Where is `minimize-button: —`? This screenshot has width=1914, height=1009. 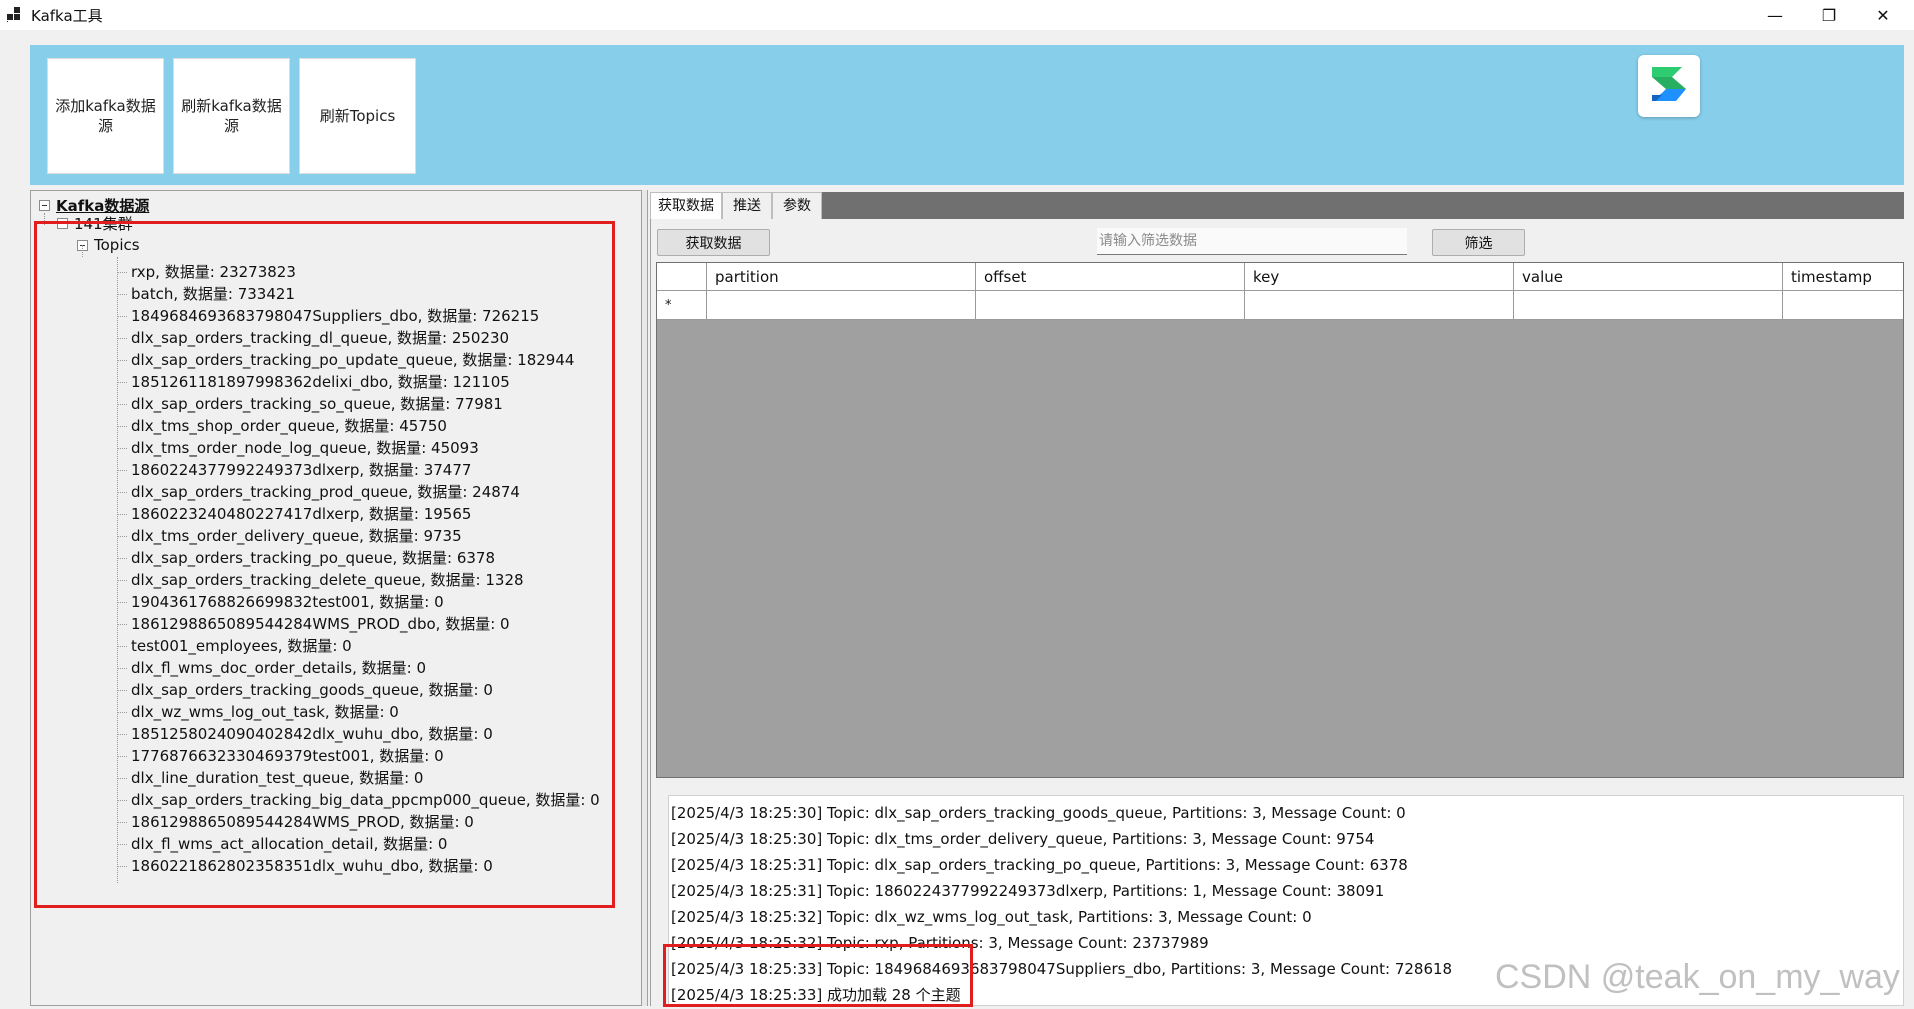 minimize-button: — is located at coordinates (1775, 15).